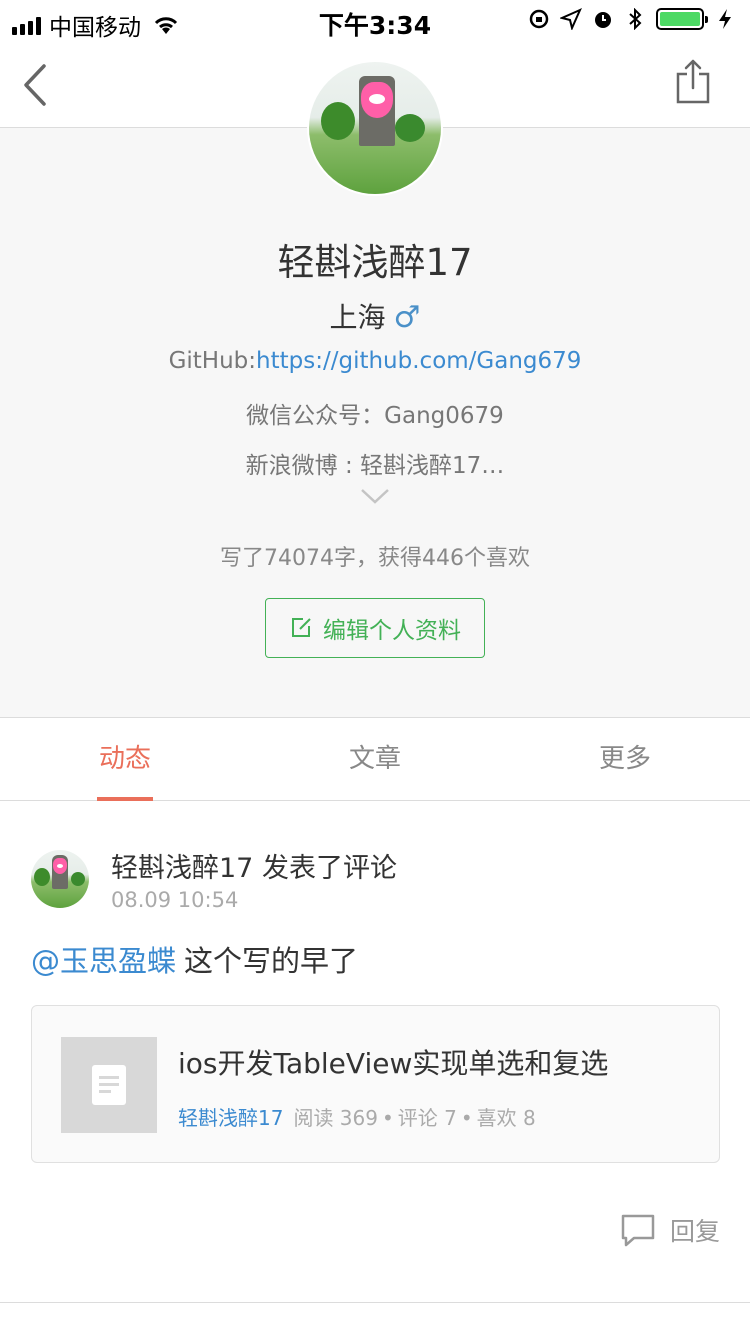  What do you see at coordinates (212, 361) in the screenshot?
I see `github-label: GitHub:` at bounding box center [212, 361].